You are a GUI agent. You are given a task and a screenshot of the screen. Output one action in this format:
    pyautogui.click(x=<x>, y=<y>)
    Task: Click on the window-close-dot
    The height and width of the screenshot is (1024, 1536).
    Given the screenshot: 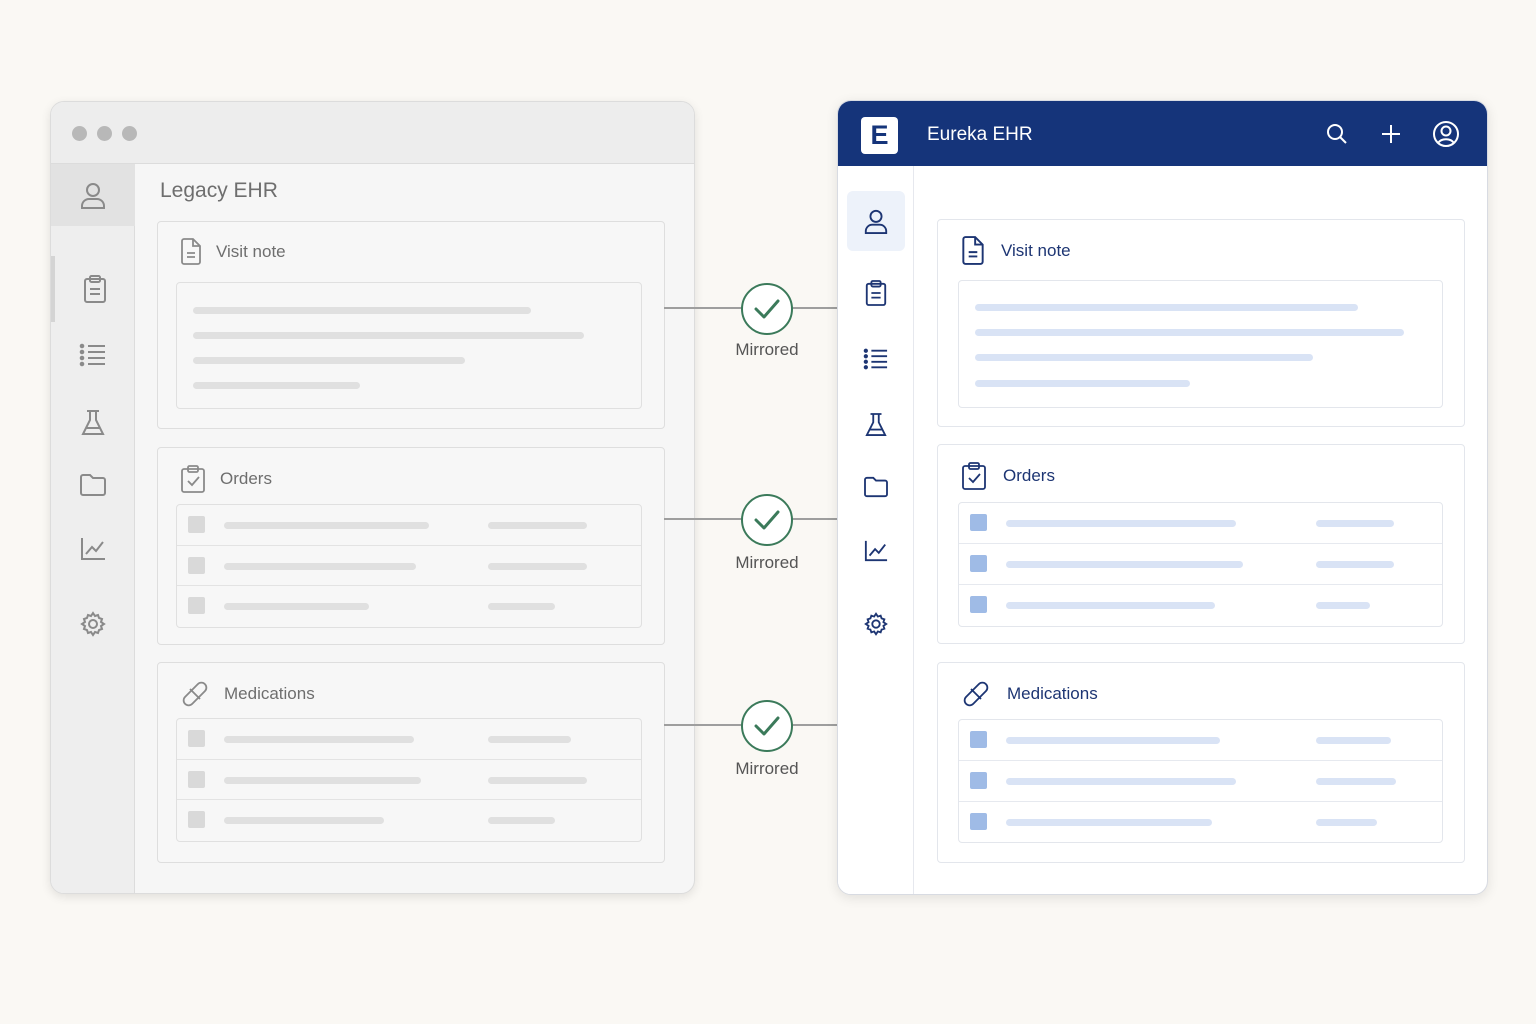 What is the action you would take?
    pyautogui.click(x=79, y=133)
    